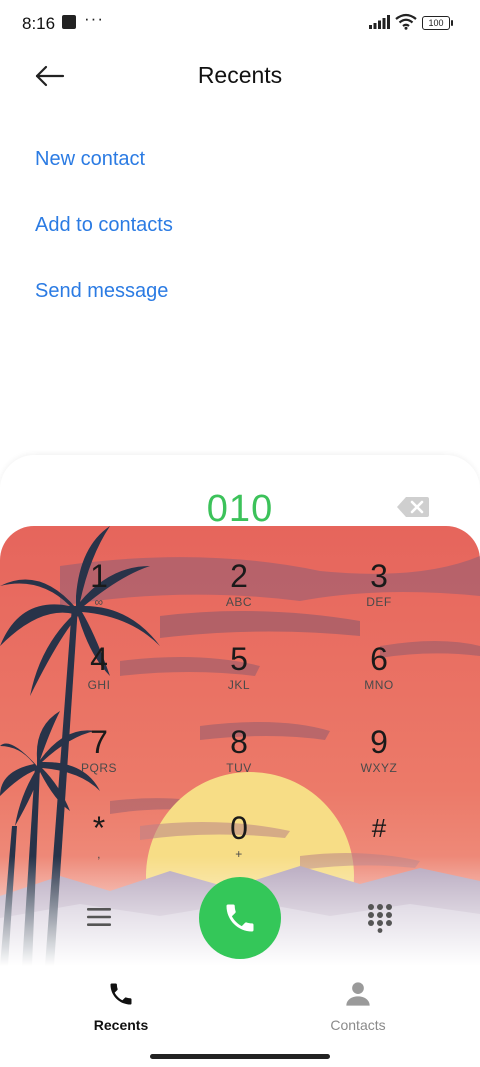  Describe the element at coordinates (239, 742) in the screenshot. I see `key-digit: 8` at that location.